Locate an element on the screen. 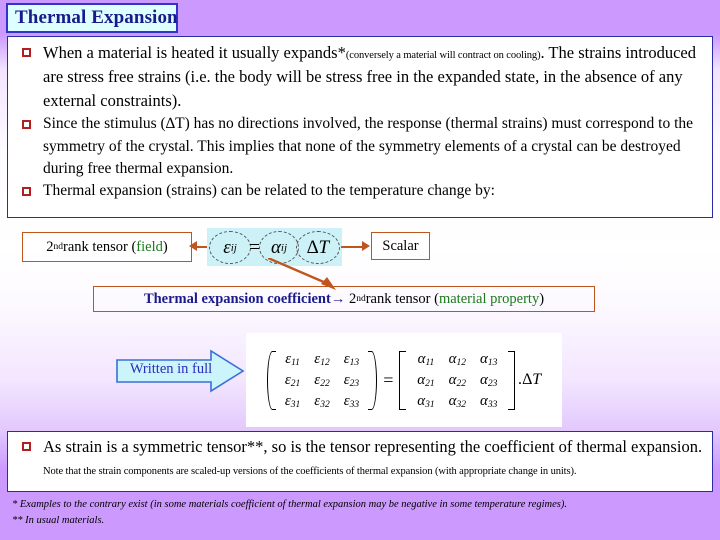 The image size is (720, 540). coefficient-suffix: ) is located at coordinates (542, 298).